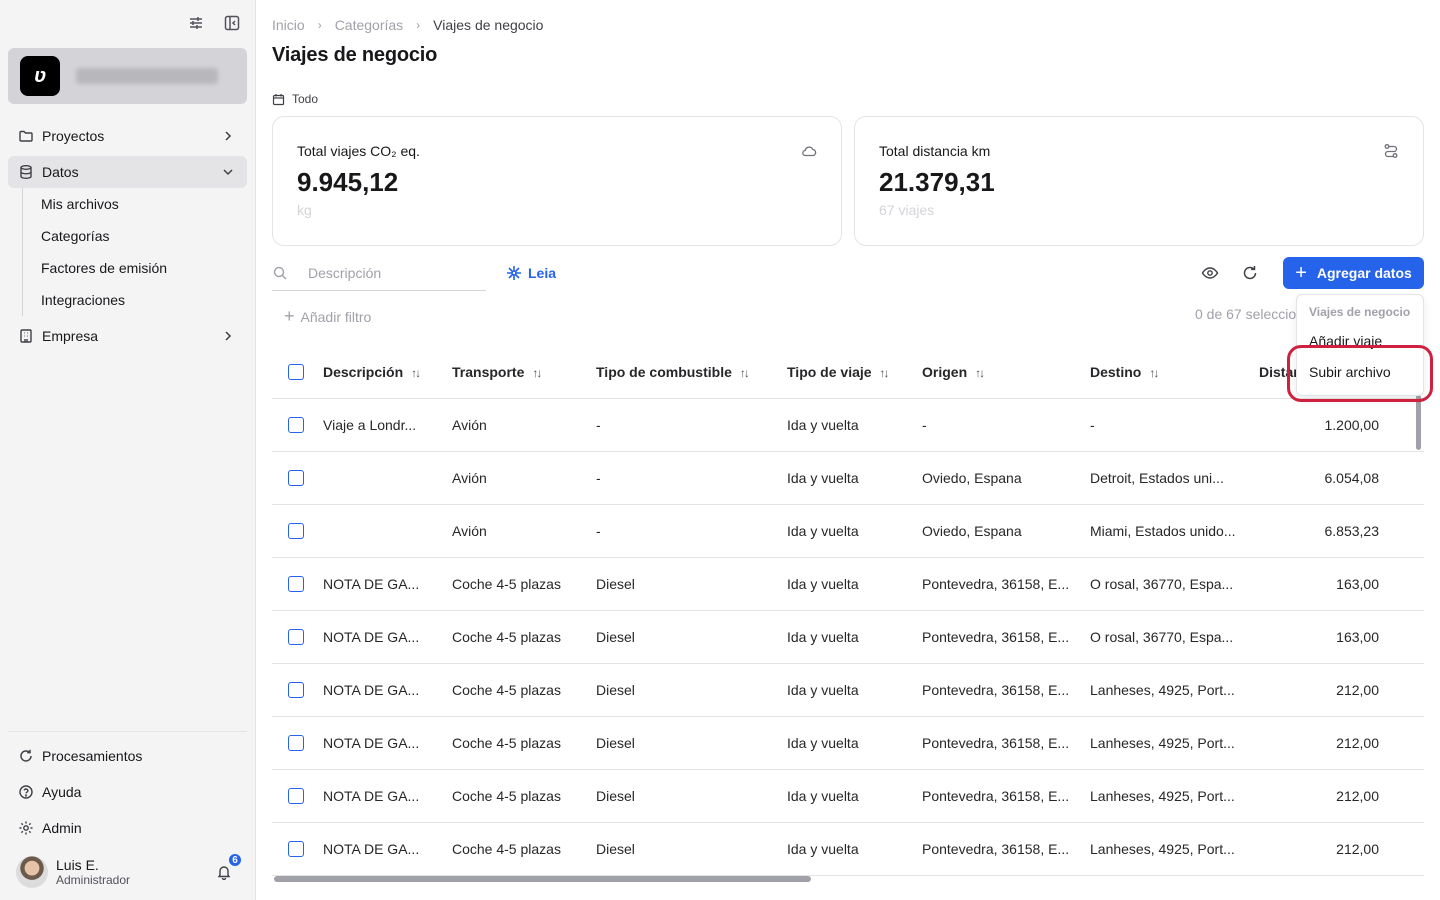 This screenshot has width=1440, height=900. What do you see at coordinates (530, 273) in the screenshot?
I see `leia-button: Leia` at bounding box center [530, 273].